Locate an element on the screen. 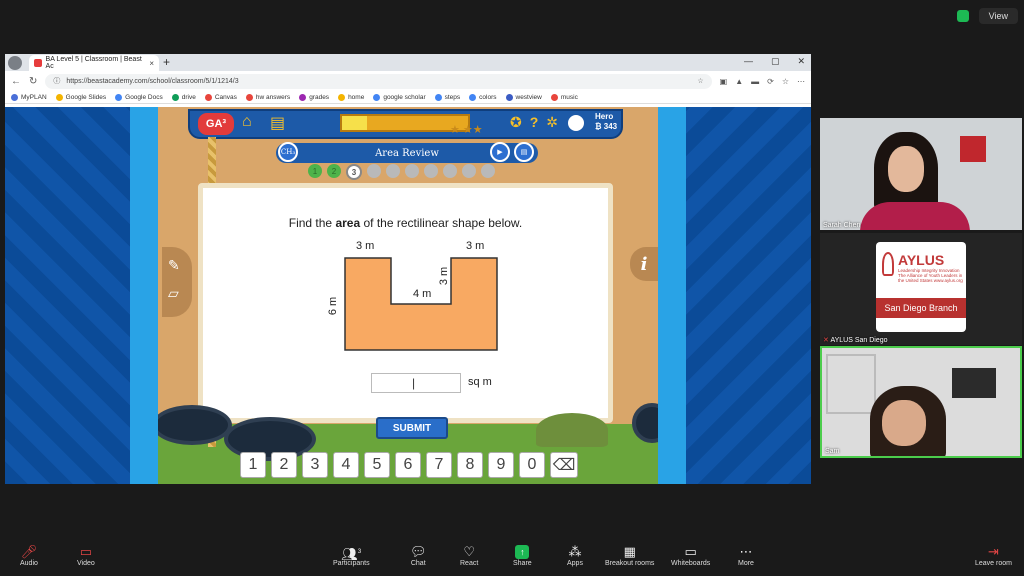 The height and width of the screenshot is (576, 1024). favorites-icon: ☆ is located at coordinates (785, 81).